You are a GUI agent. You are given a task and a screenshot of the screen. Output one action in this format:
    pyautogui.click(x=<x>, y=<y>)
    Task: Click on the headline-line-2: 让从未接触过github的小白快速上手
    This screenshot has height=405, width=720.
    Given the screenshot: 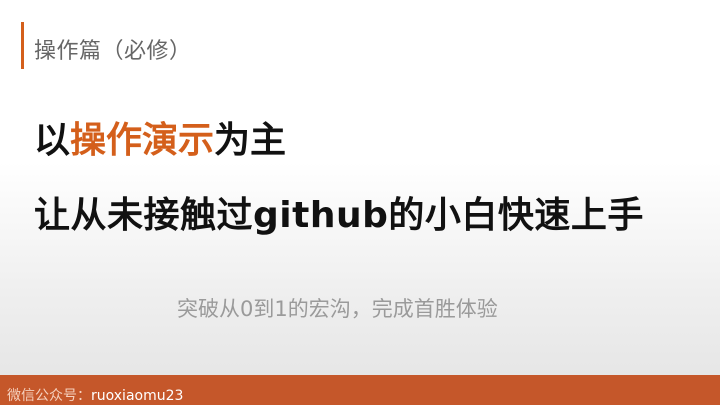 What is the action you would take?
    pyautogui.click(x=339, y=215)
    